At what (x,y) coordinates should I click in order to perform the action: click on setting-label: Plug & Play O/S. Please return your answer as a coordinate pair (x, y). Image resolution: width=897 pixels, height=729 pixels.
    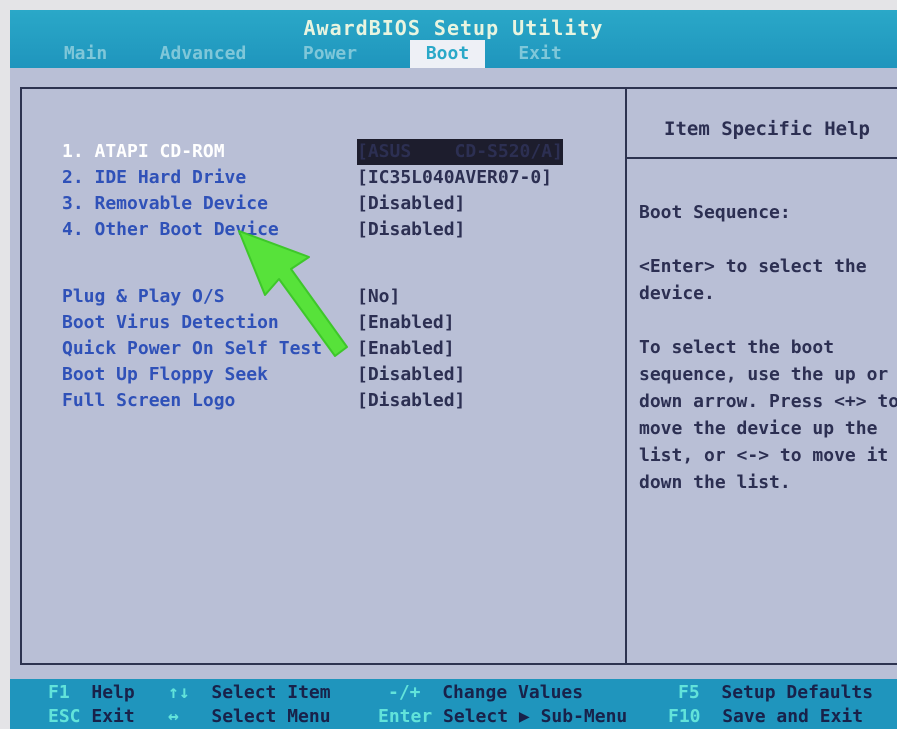
    Looking at the image, I should click on (143, 296).